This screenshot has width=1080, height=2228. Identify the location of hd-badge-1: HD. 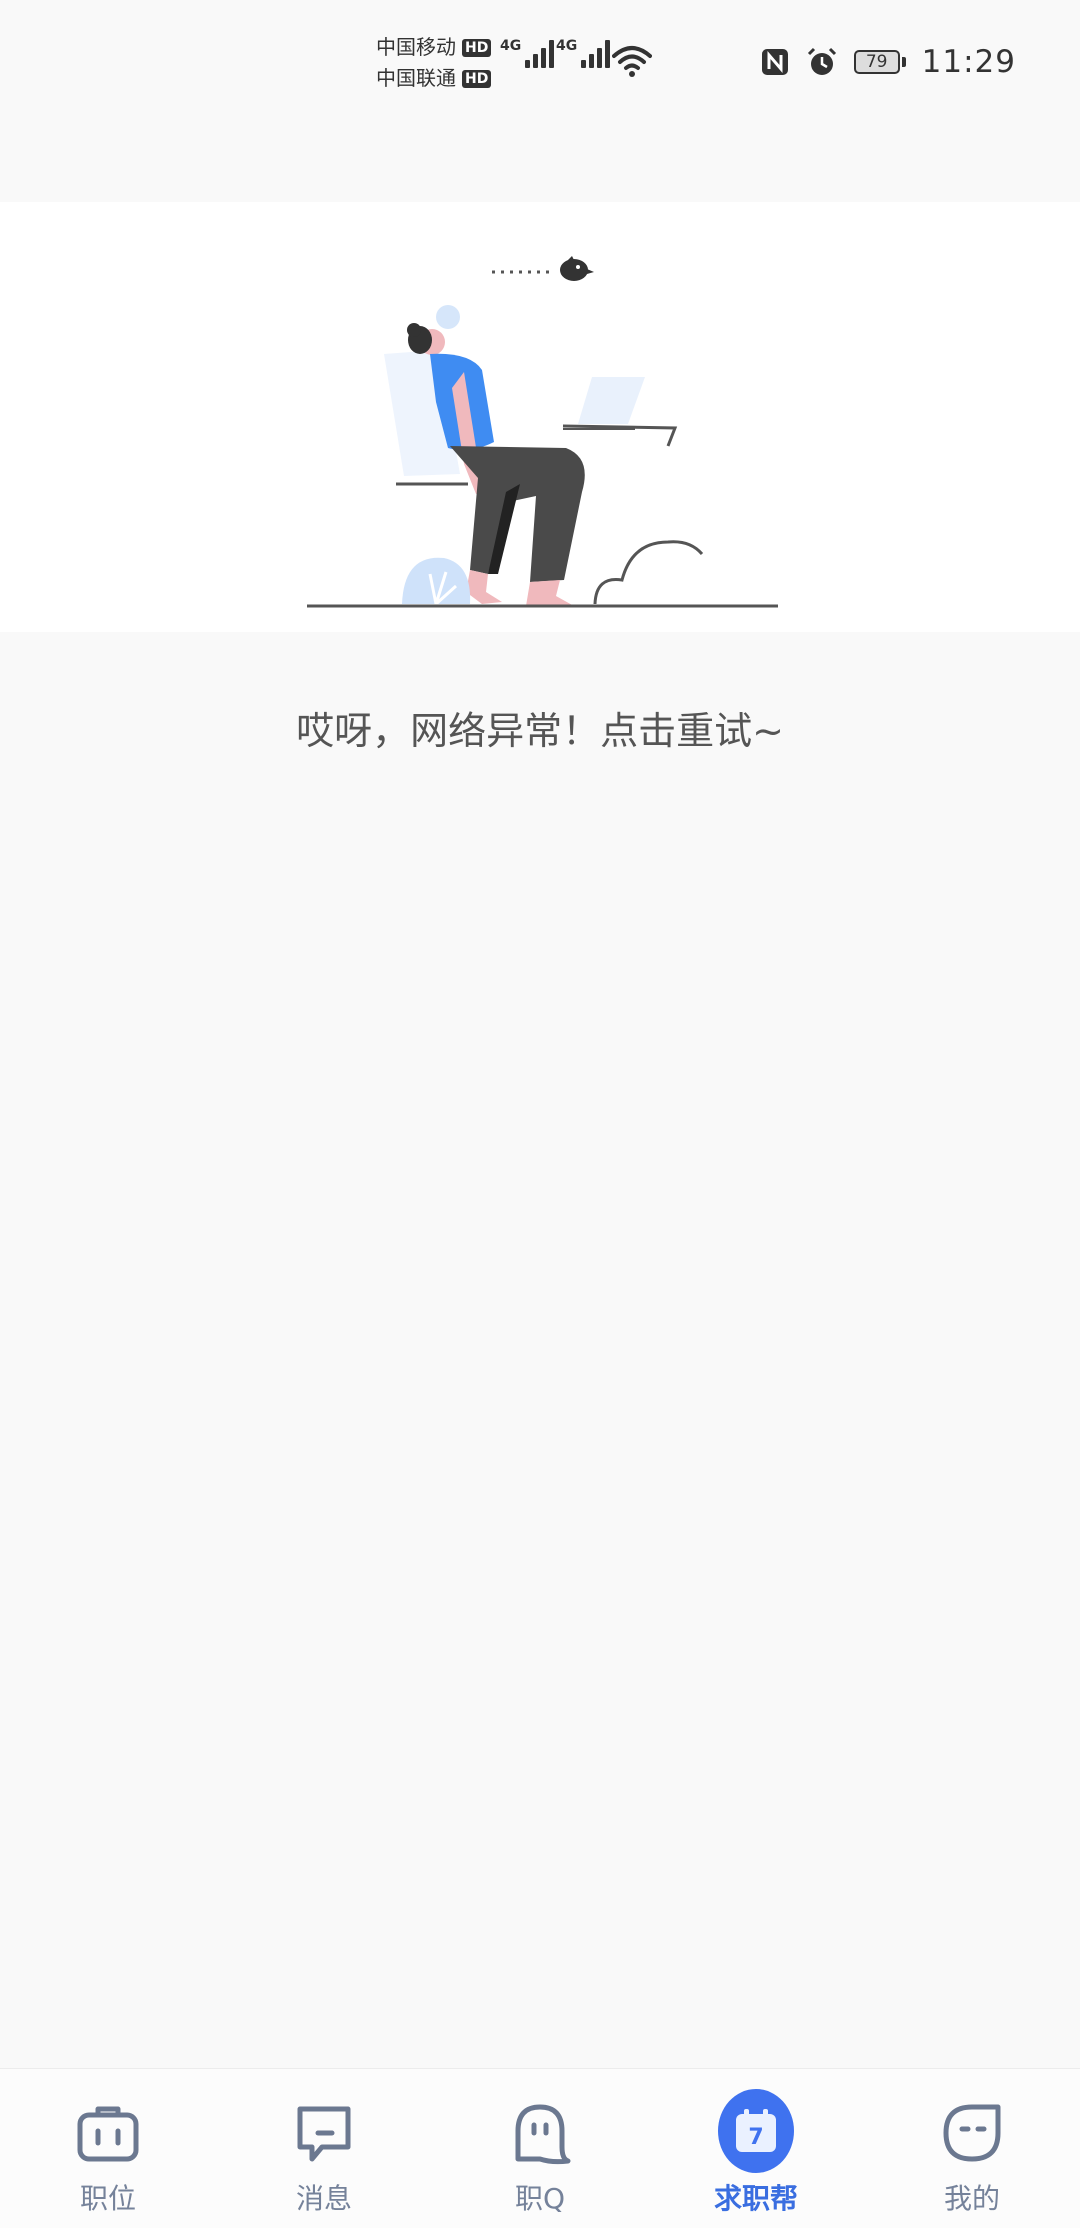
(477, 47).